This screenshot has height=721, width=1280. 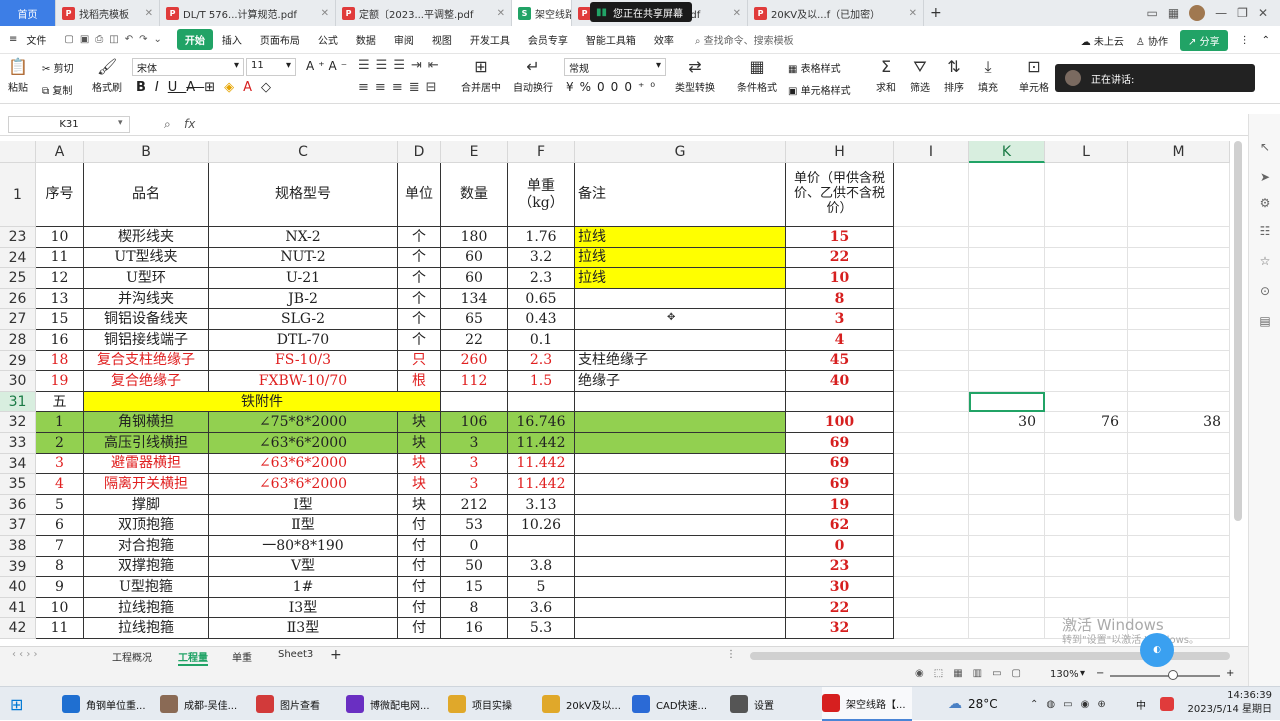 What do you see at coordinates (18, 361) in the screenshot?
I see `row-header-29: 29` at bounding box center [18, 361].